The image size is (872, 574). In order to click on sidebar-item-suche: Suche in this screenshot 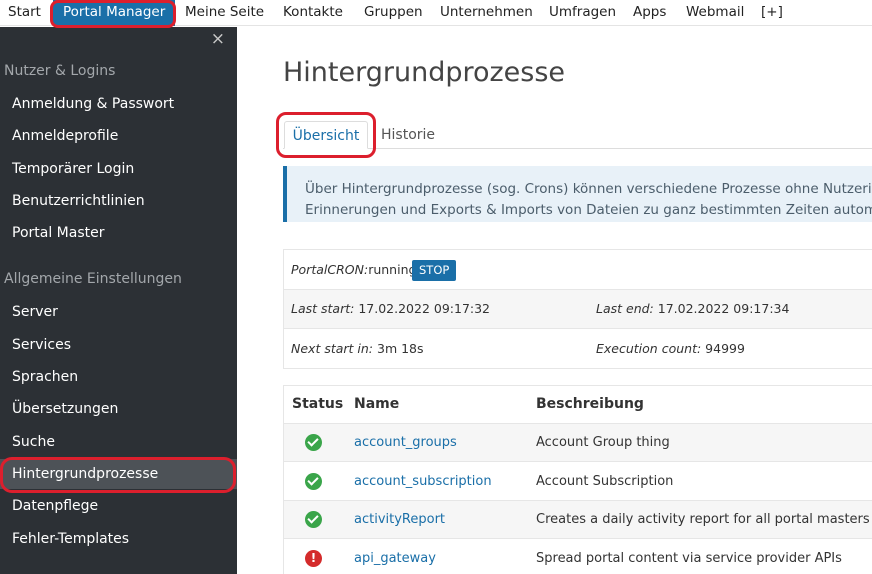, I will do `click(118, 442)`.